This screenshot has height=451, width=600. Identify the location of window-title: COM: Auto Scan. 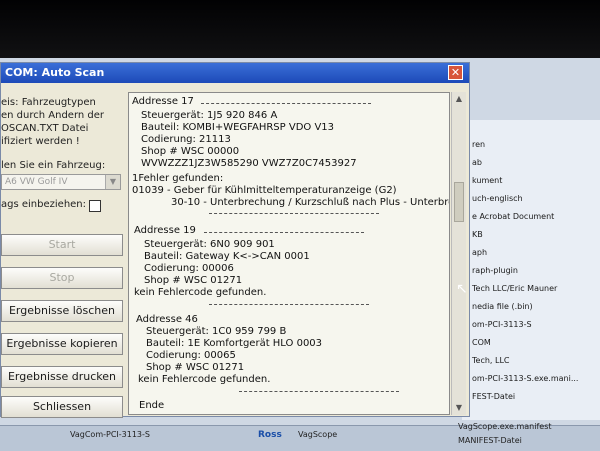
(55, 72).